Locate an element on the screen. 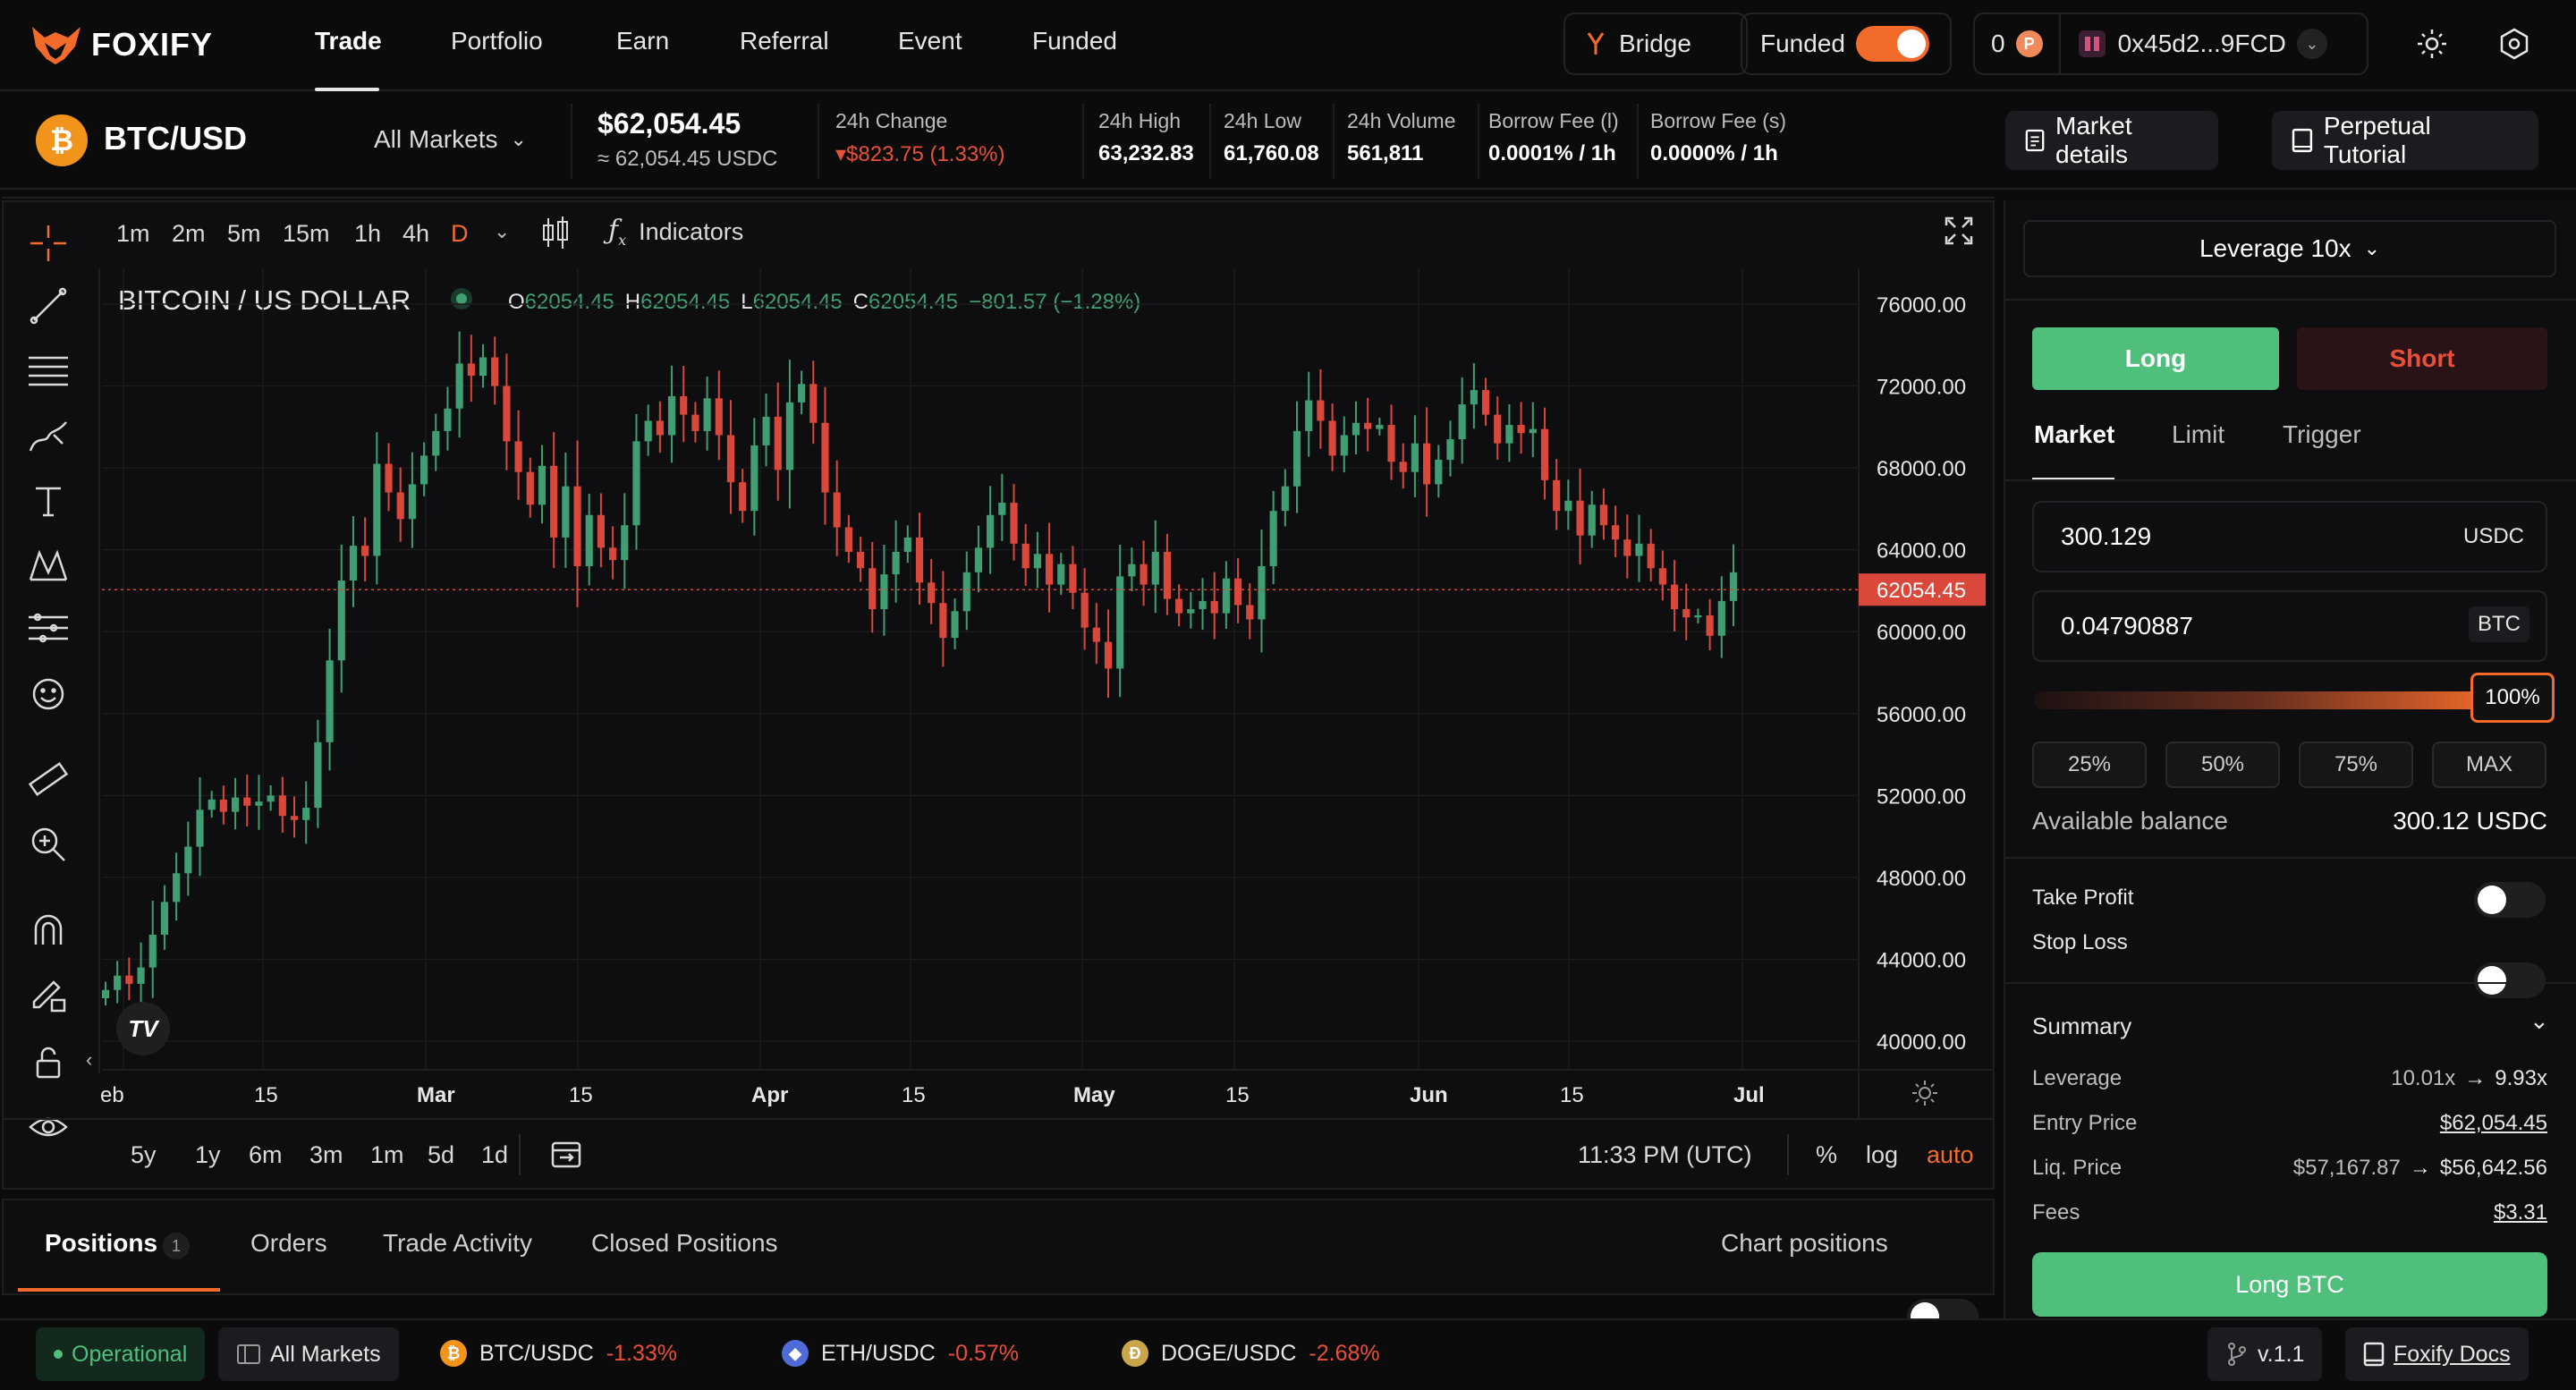 The width and height of the screenshot is (2576, 1390). range-5y: 5y is located at coordinates (163, 1155).